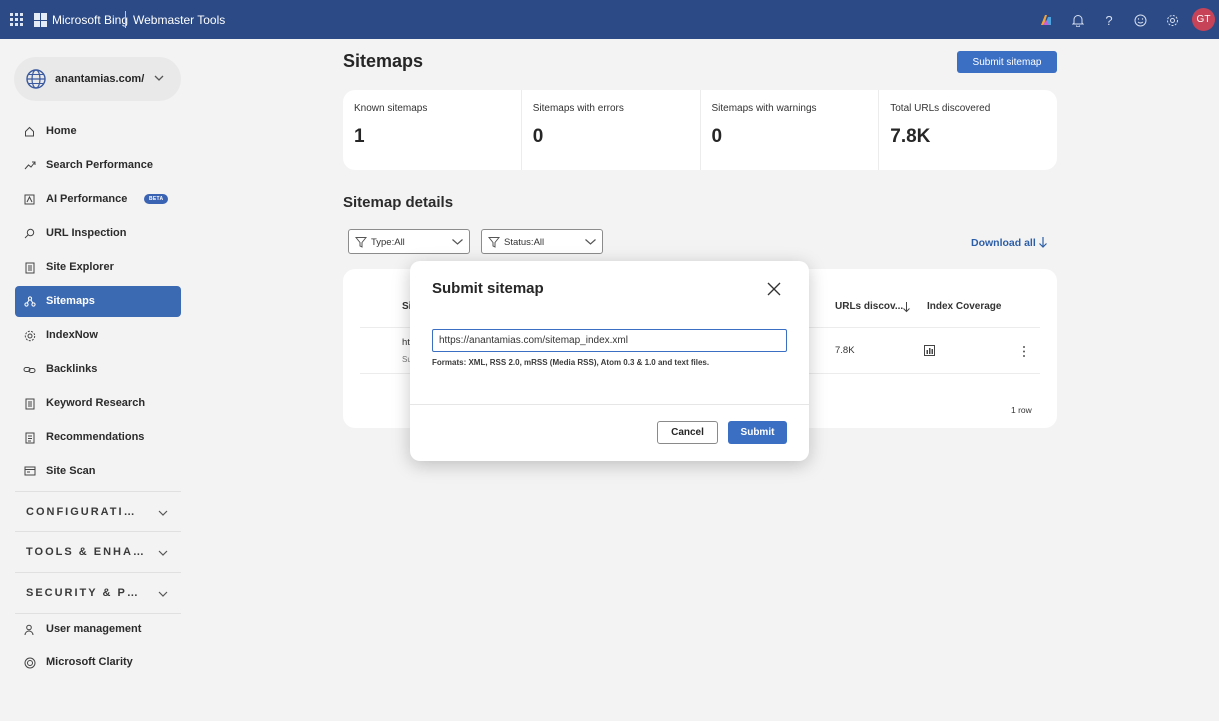 The image size is (1219, 721). What do you see at coordinates (16, 19) in the screenshot?
I see `app-launcher-icon` at bounding box center [16, 19].